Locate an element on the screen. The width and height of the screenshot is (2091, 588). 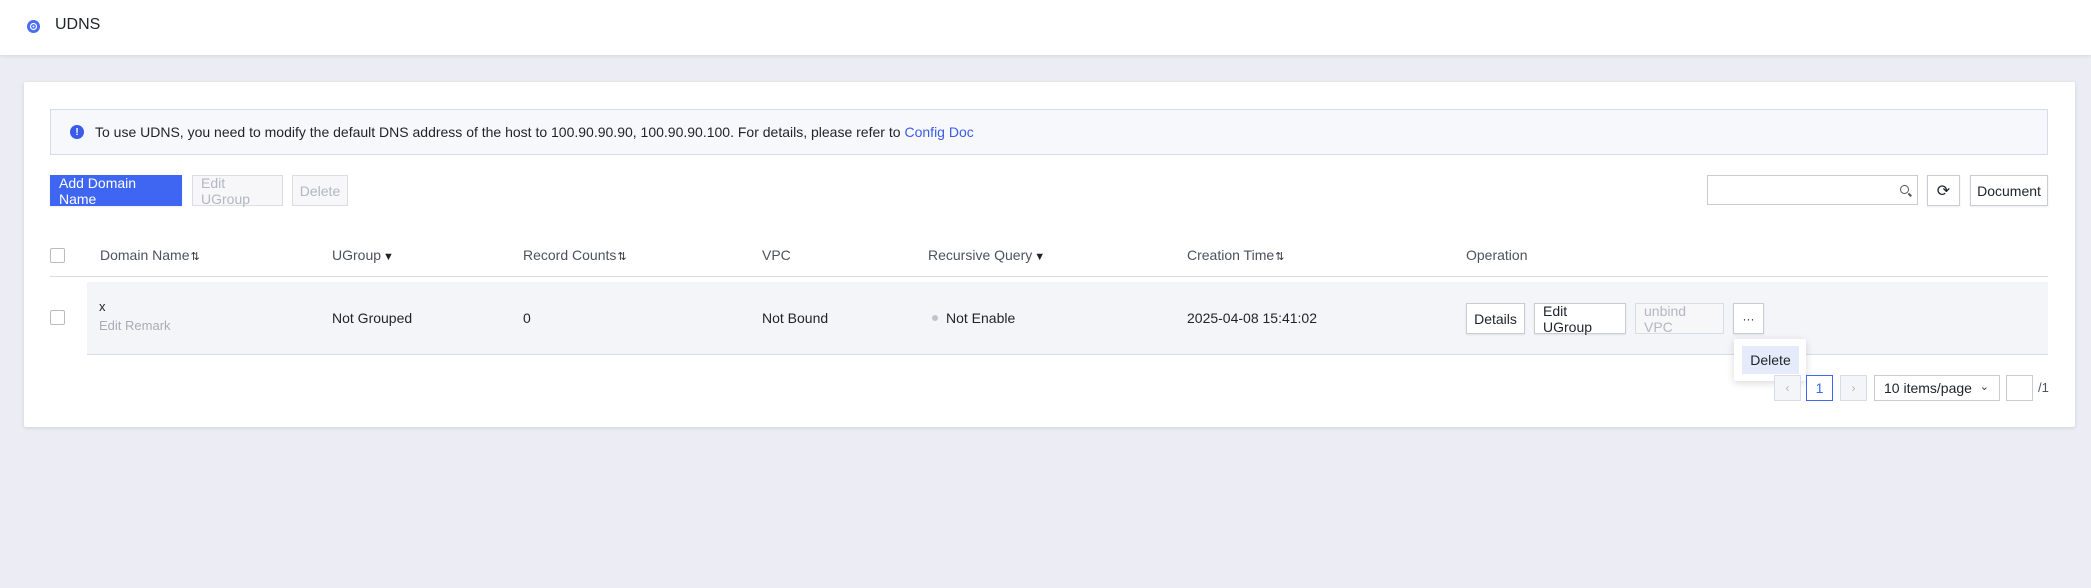
pager-next-button: › is located at coordinates (1853, 388).